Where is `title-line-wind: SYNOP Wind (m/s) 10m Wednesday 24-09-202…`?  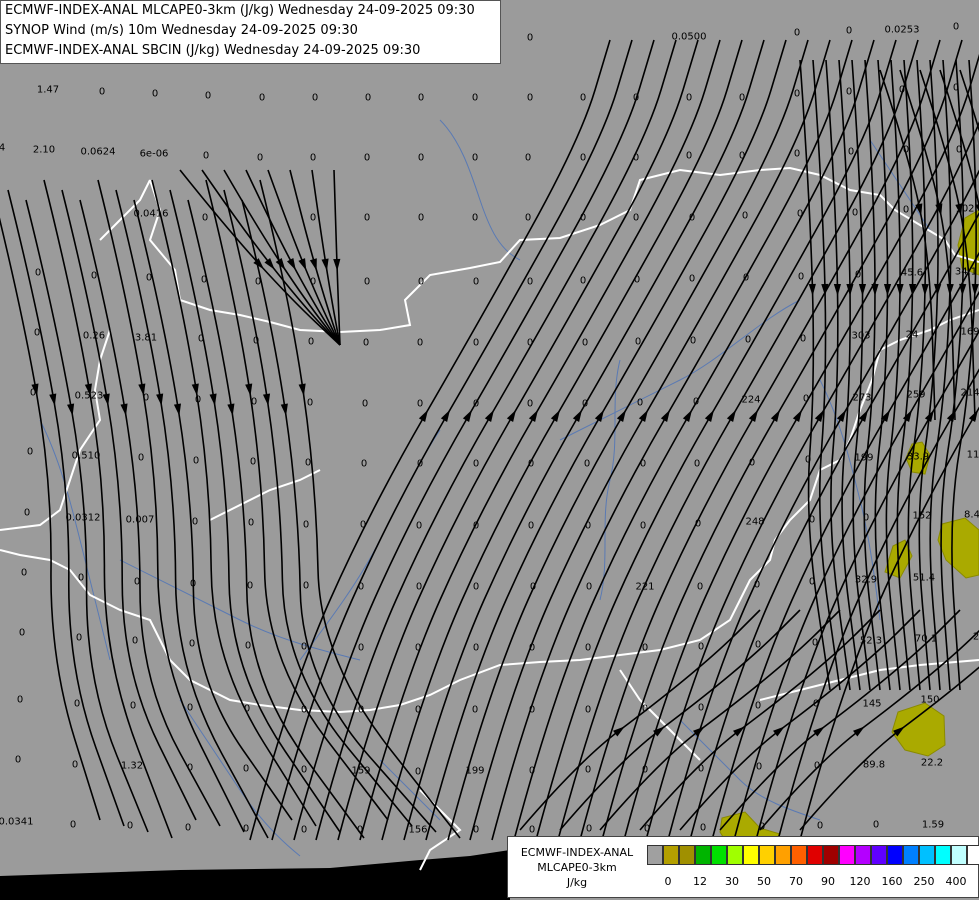
title-line-wind: SYNOP Wind (m/s) 10m Wednesday 24-09-202… is located at coordinates (181, 30).